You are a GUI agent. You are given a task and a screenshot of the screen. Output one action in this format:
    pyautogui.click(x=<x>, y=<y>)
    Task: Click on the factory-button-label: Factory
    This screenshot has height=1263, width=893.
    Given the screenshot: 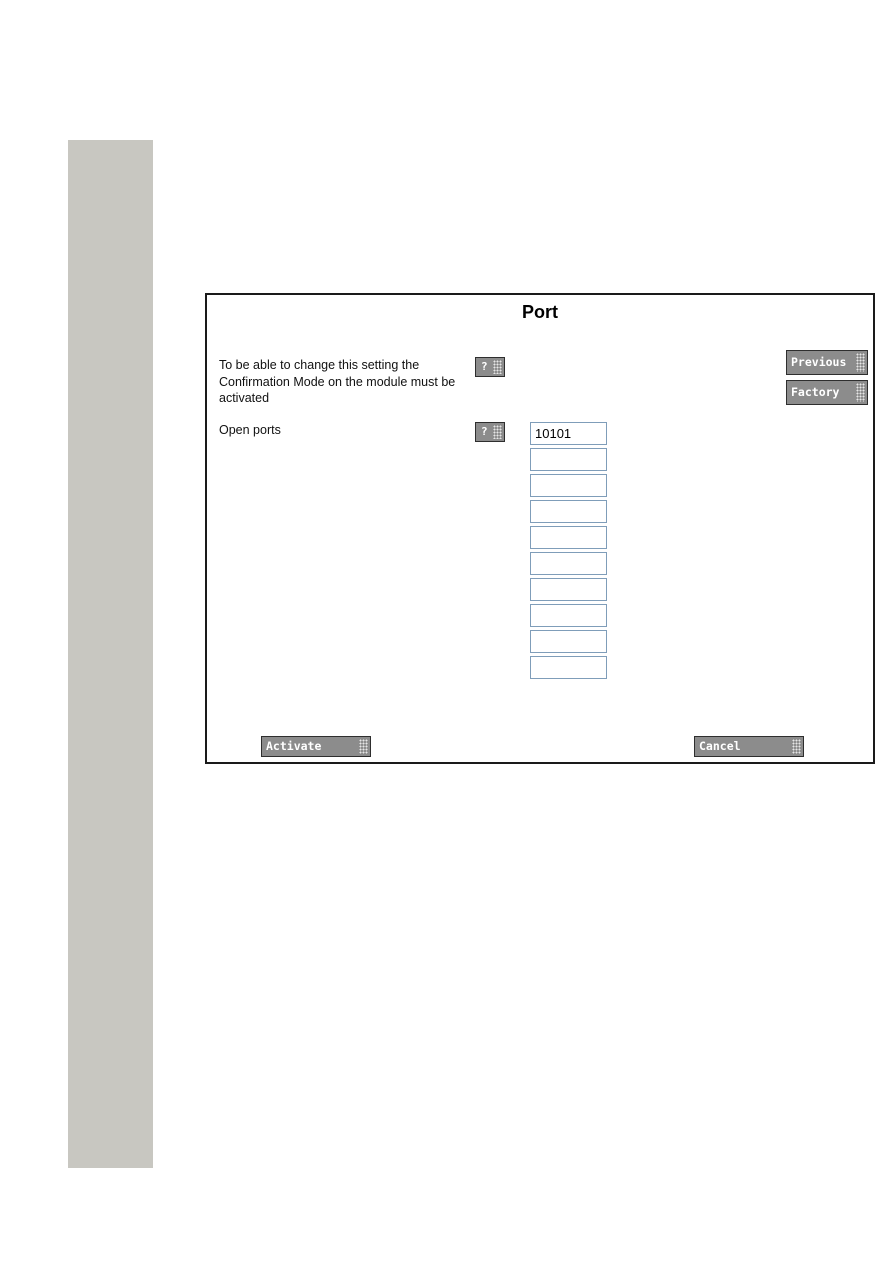 What is the action you would take?
    pyautogui.click(x=815, y=392)
    